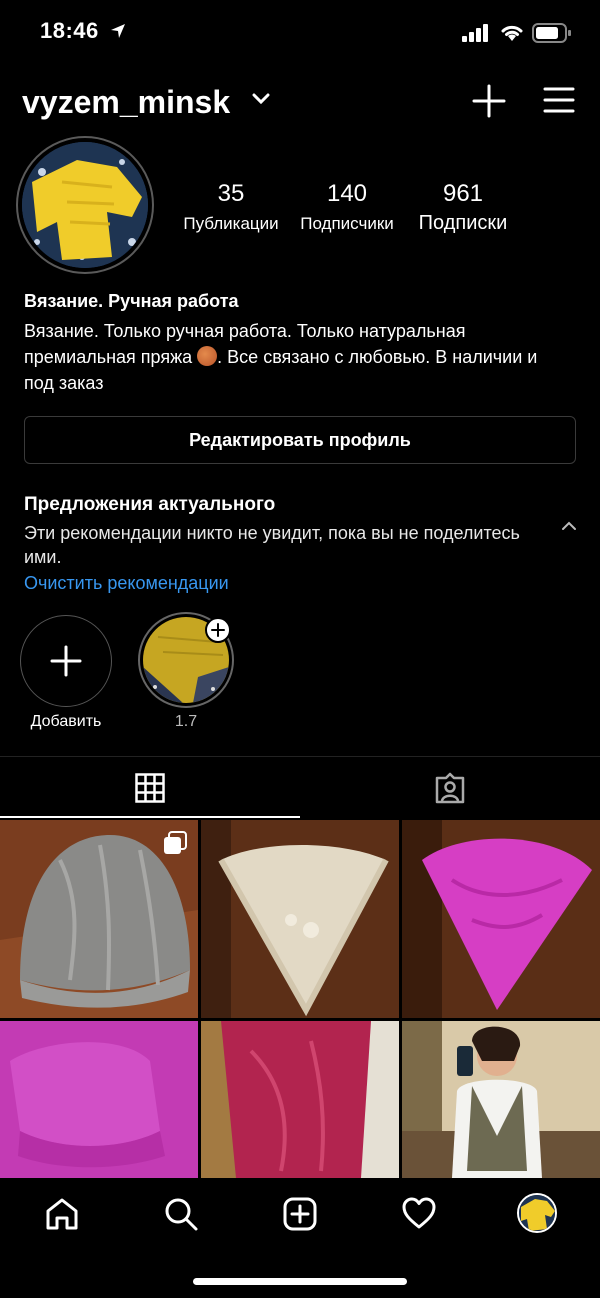  I want to click on posts-label: Публикации, so click(231, 223).